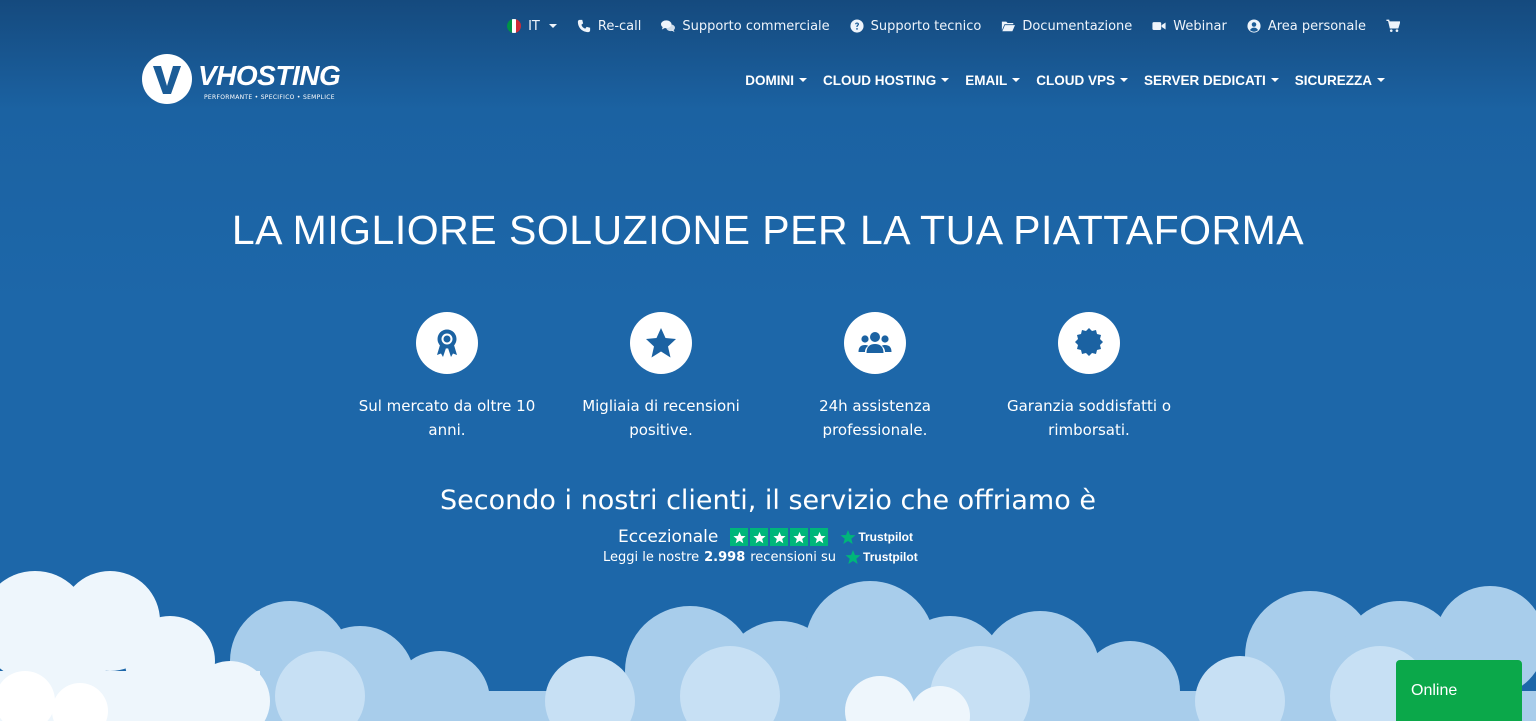 The image size is (1536, 721). Describe the element at coordinates (269, 97) in the screenshot. I see `logo-tagline: PERFORMANTE • SPECIFICO • SEMPLICE` at that location.